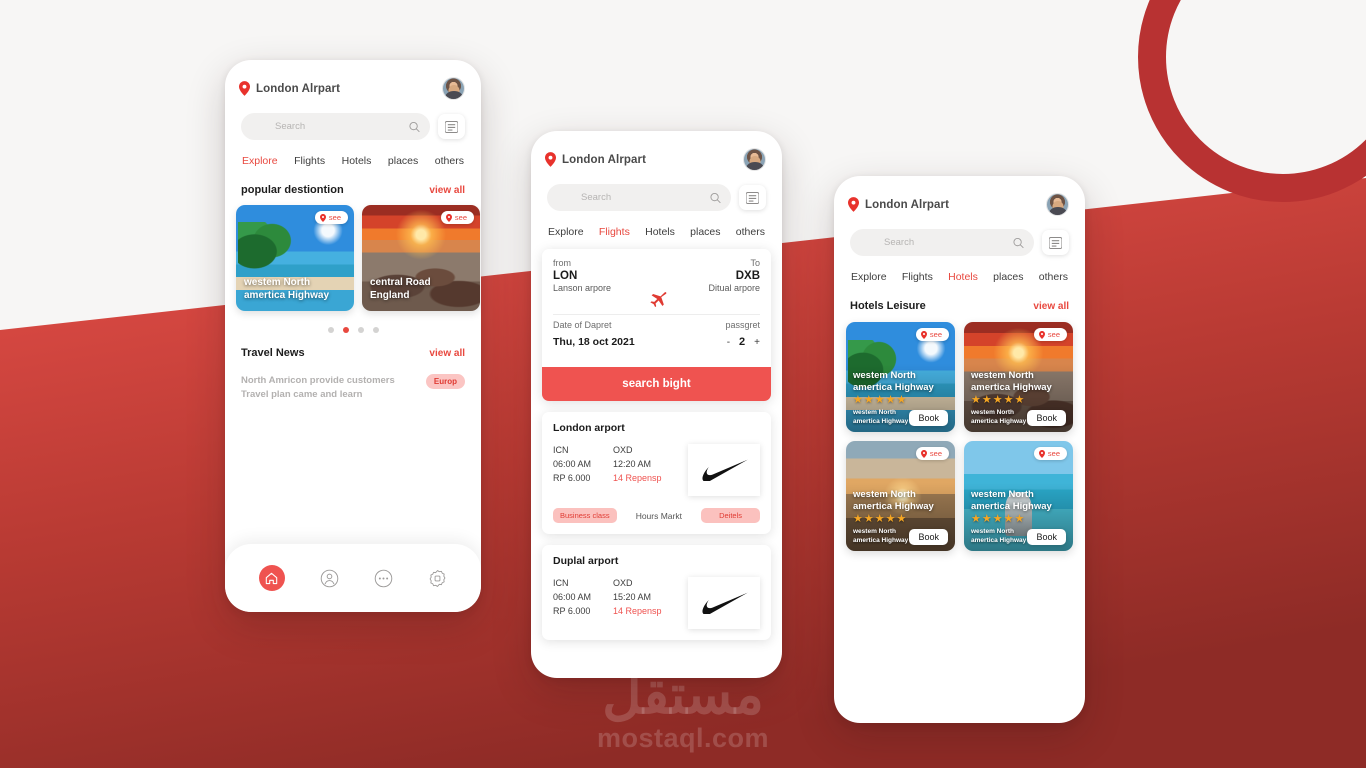 The image size is (1366, 768). I want to click on nav-profile-button, so click(329, 578).